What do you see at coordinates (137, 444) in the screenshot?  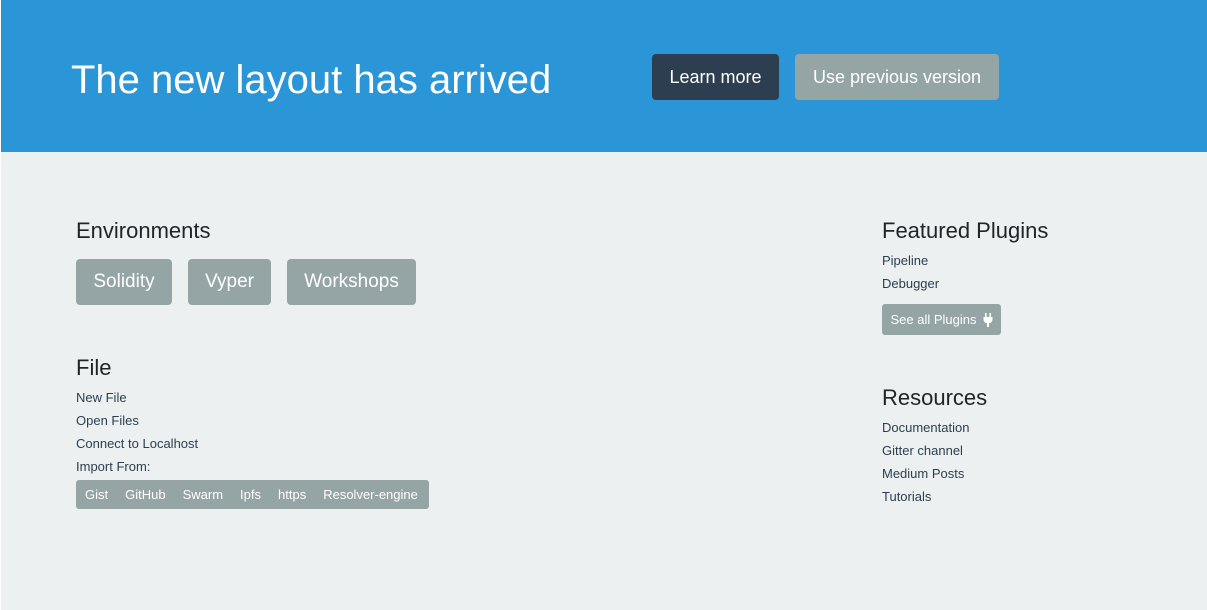 I see `connect-localhost-link: Connect to Localhost` at bounding box center [137, 444].